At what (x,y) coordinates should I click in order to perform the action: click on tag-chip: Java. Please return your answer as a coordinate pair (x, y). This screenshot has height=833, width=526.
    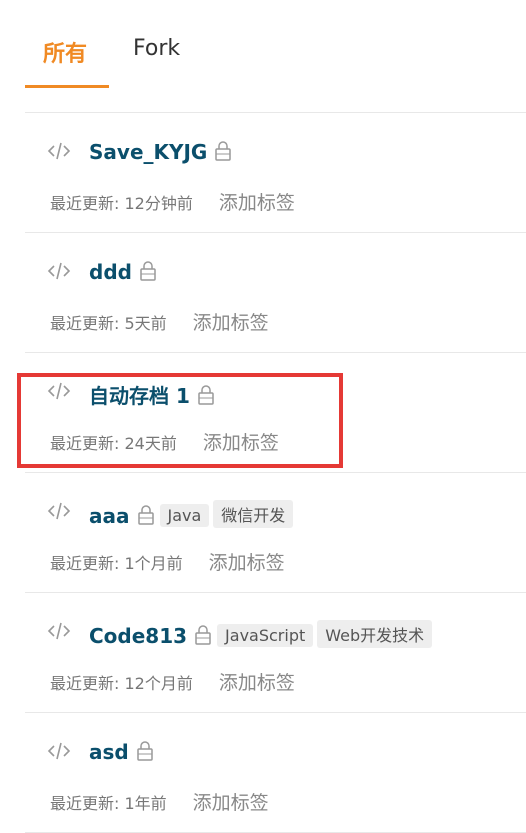
    Looking at the image, I should click on (184, 515).